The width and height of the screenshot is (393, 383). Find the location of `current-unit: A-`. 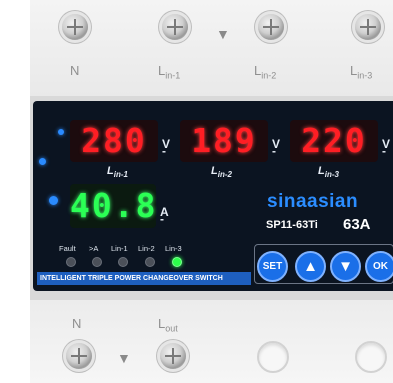

current-unit: A- is located at coordinates (164, 215).